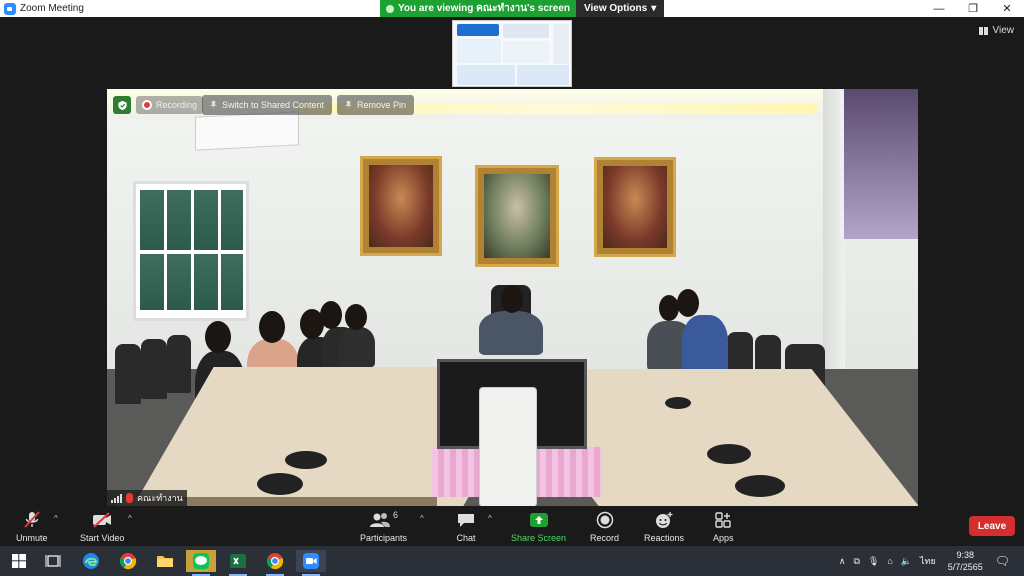  I want to click on view-button: View, so click(996, 30).